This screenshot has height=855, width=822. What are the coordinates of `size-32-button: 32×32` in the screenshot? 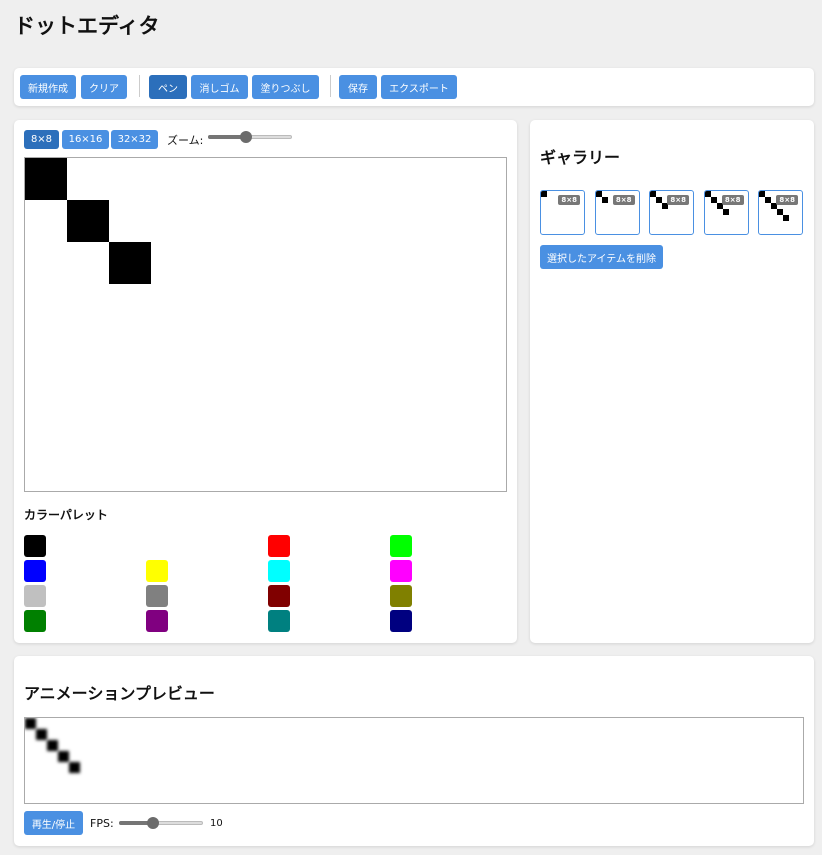 It's located at (134, 139).